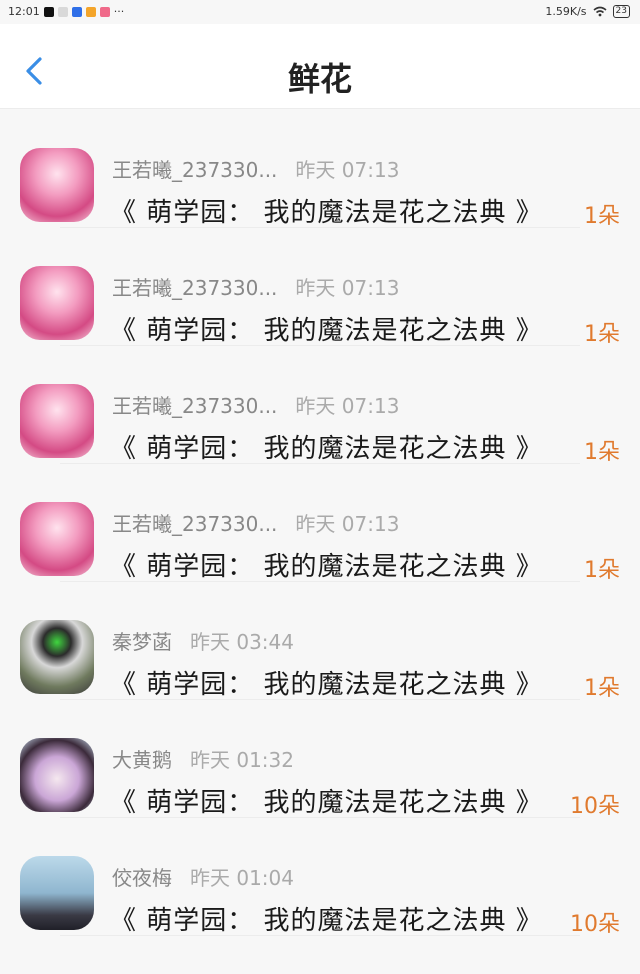 This screenshot has width=640, height=974. Describe the element at coordinates (76, 11) in the screenshot. I see `message-icon` at that location.